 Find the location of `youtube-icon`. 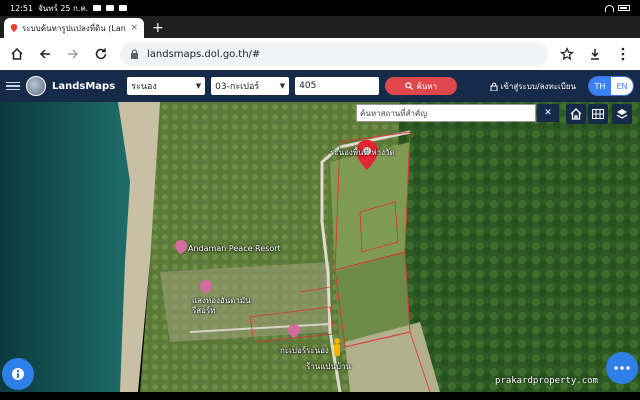

youtube-icon is located at coordinates (110, 8).